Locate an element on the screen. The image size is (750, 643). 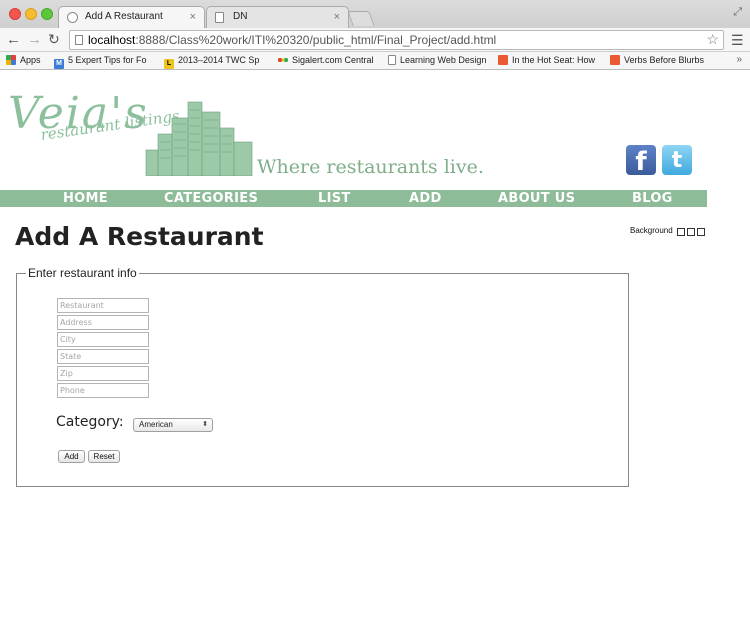
minimize-window-button is located at coordinates (31, 14).